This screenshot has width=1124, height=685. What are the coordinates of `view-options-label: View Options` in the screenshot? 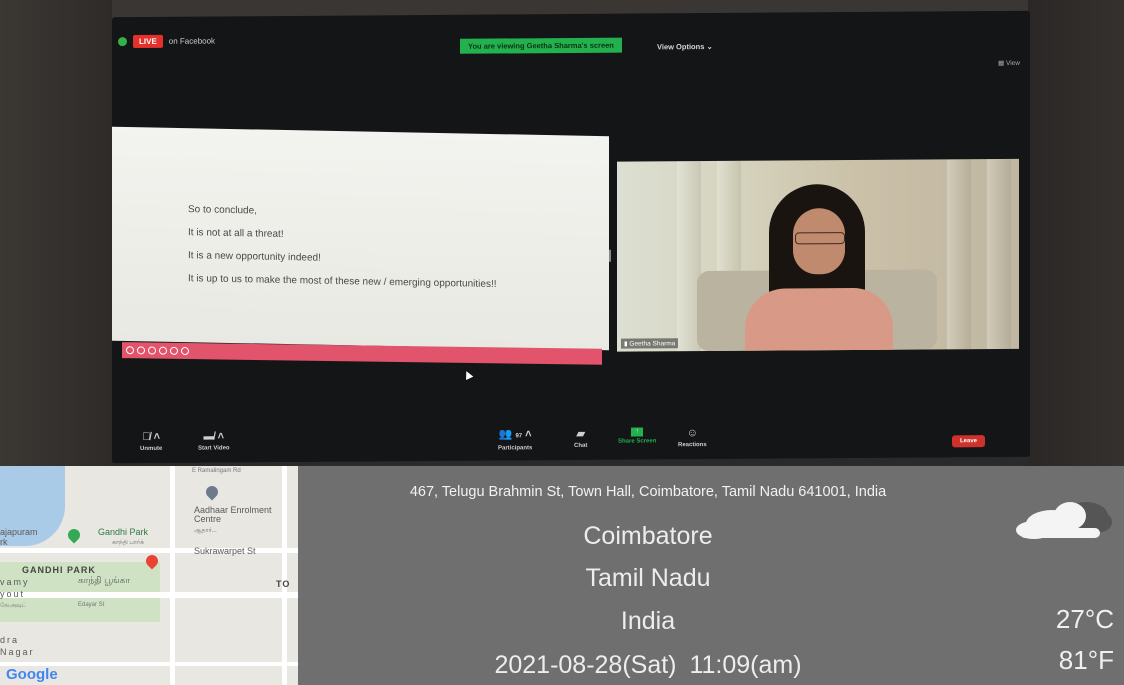 It's located at (681, 47).